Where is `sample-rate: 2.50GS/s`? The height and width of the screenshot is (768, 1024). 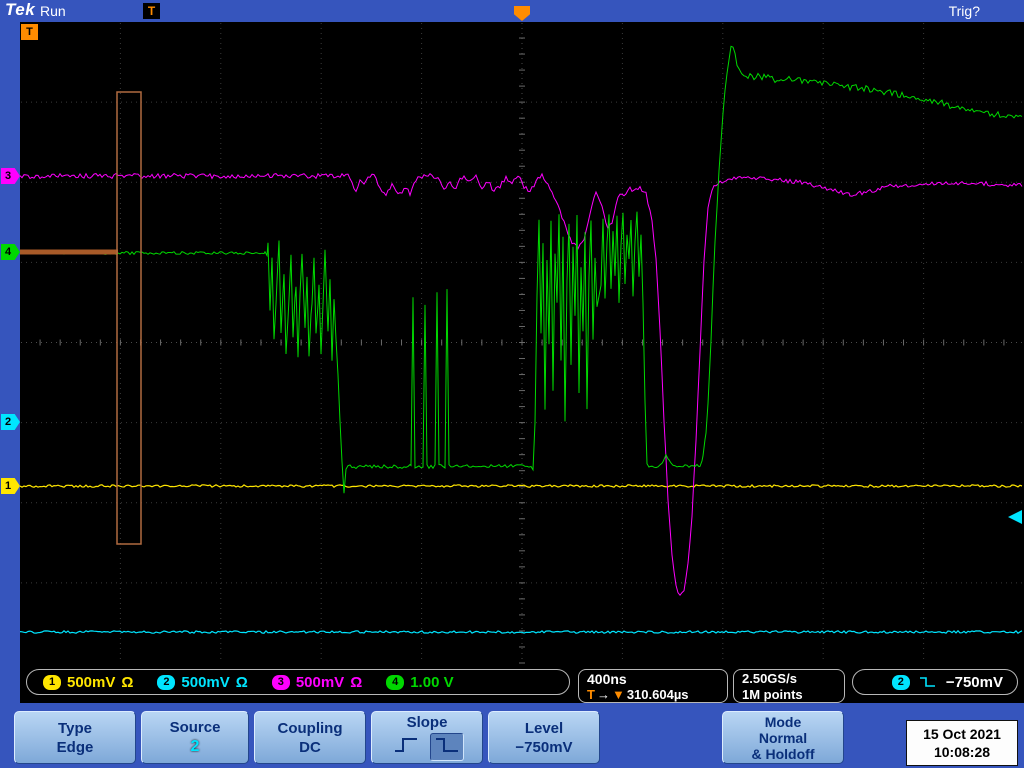
sample-rate: 2.50GS/s is located at coordinates (769, 678).